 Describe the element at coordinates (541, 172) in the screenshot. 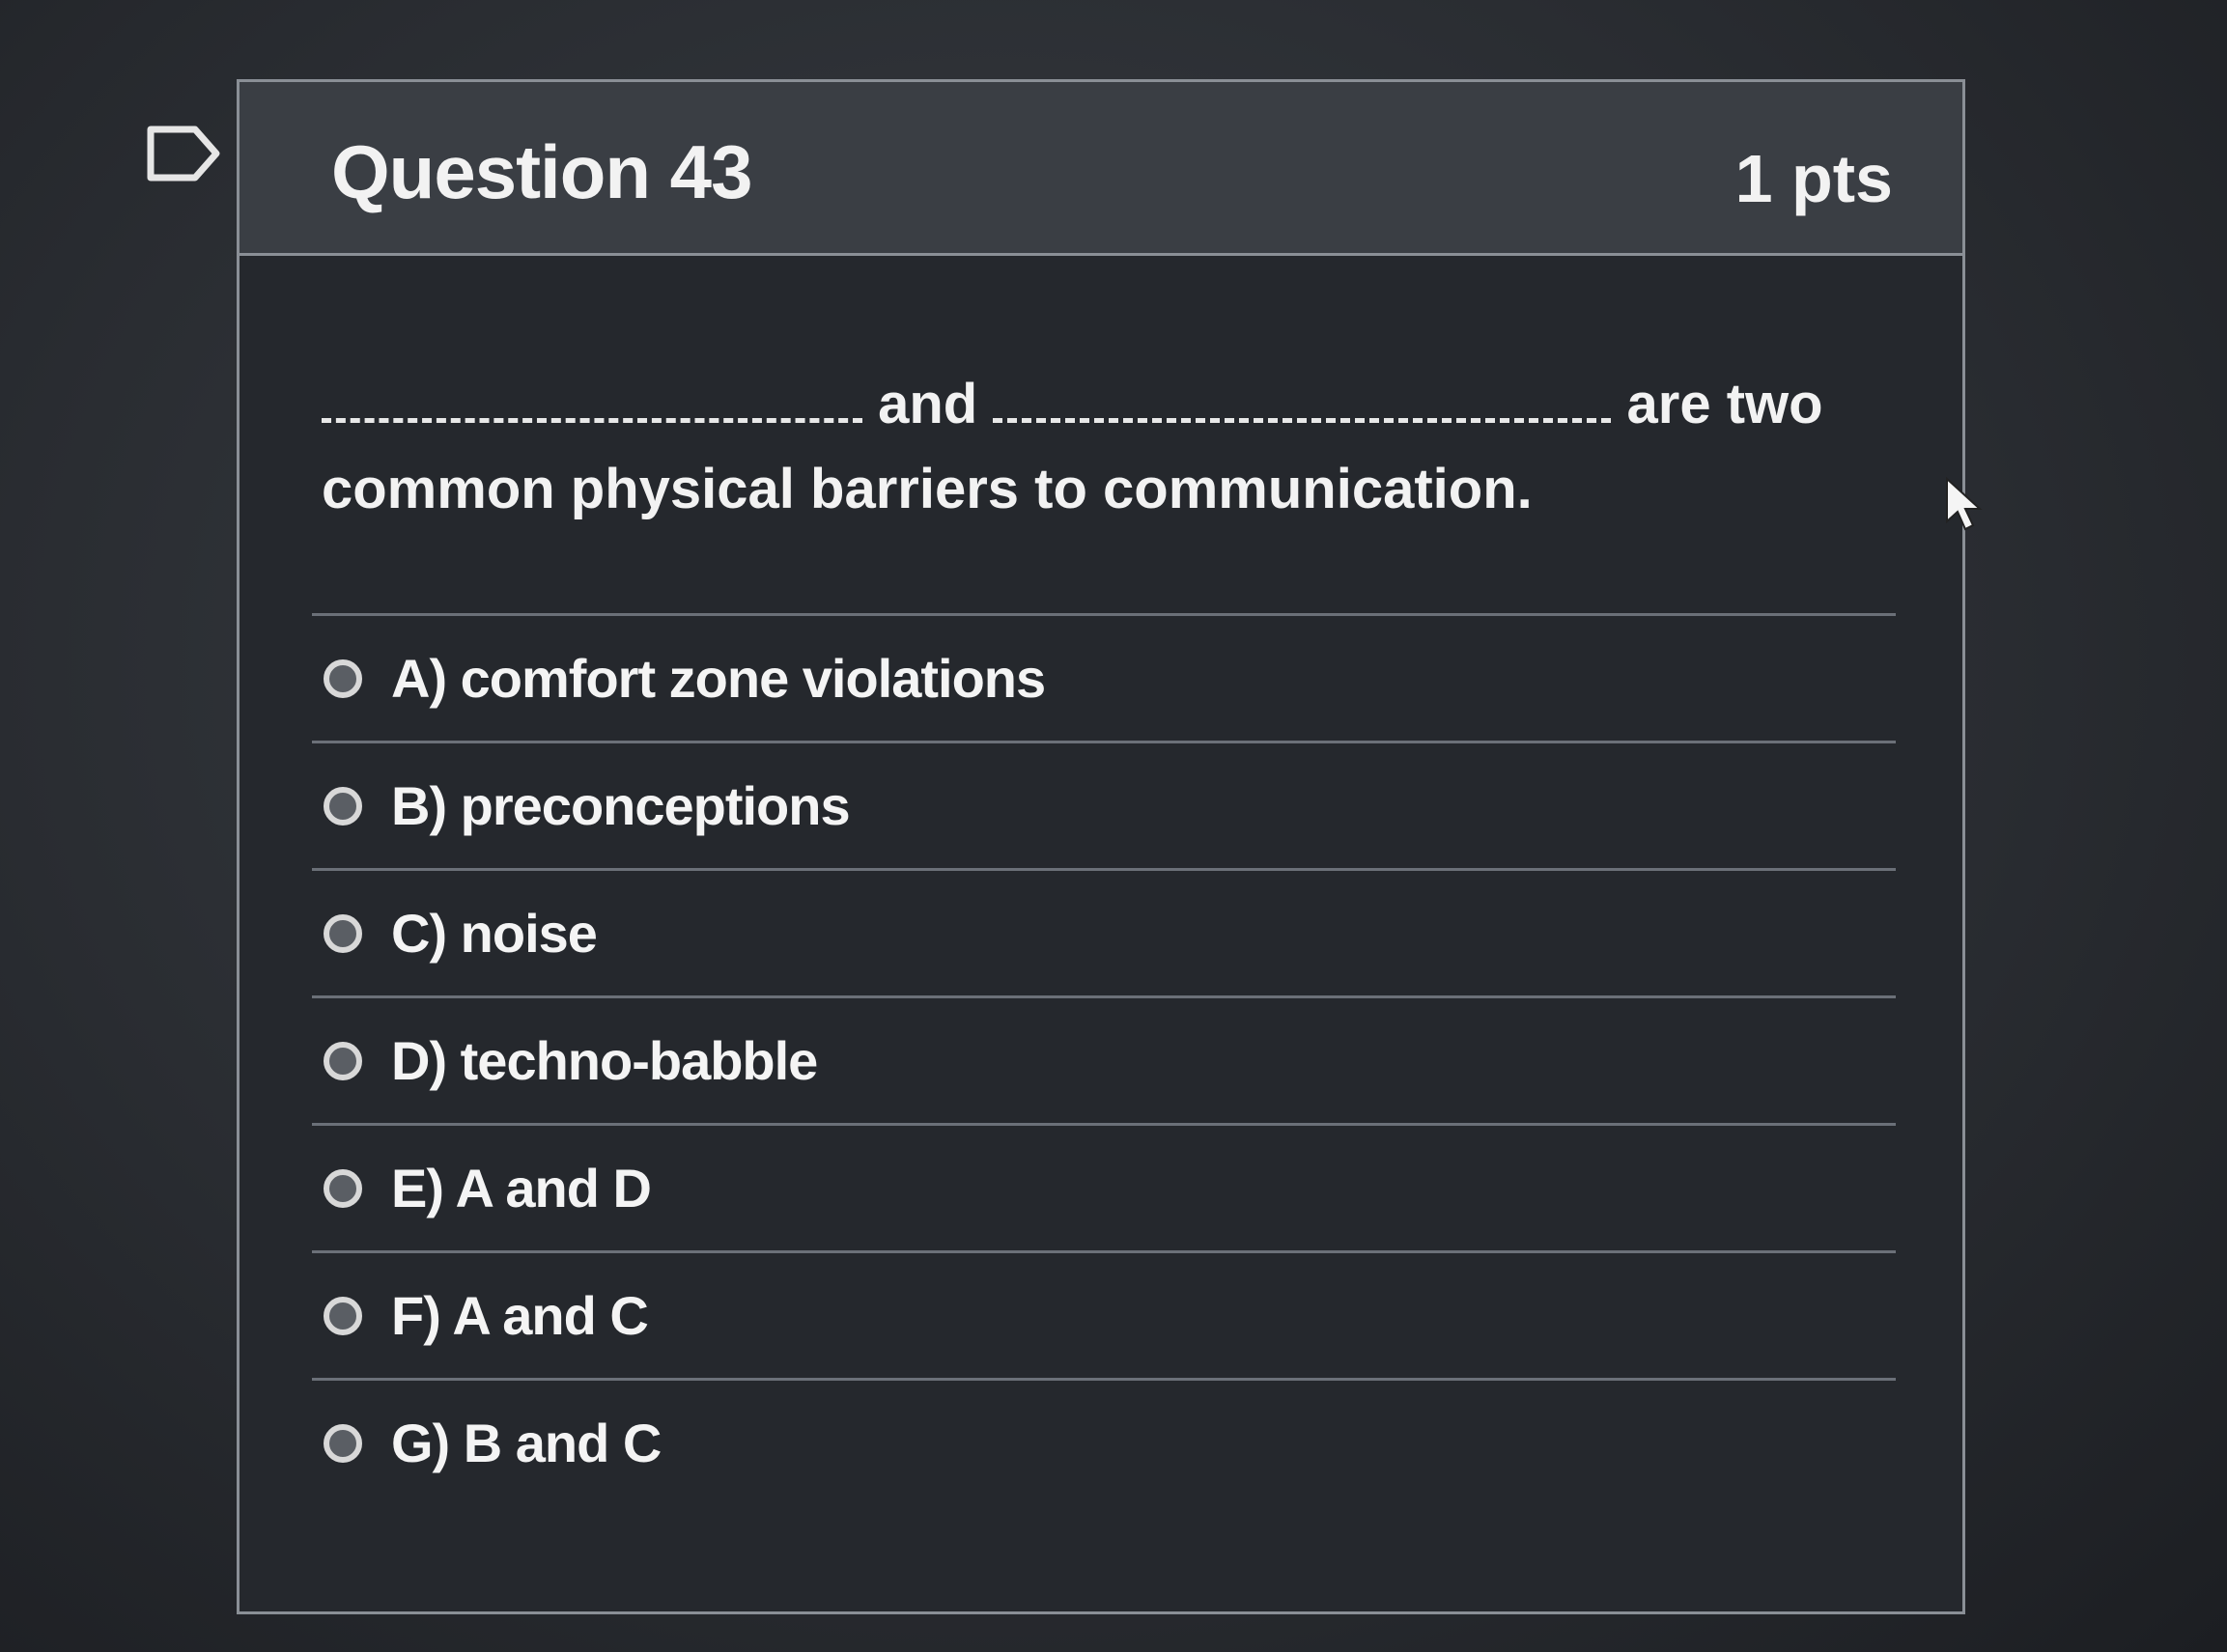

I see `question-title: Question 43` at that location.